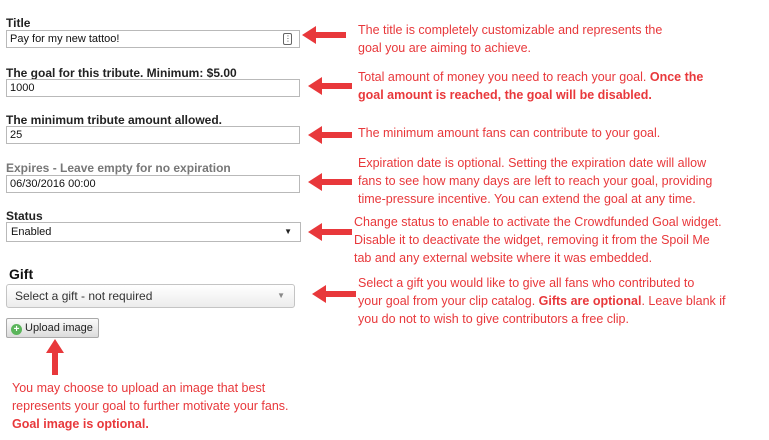 This screenshot has height=440, width=769. Describe the element at coordinates (59, 328) in the screenshot. I see `upload-image-label: Upload image` at that location.